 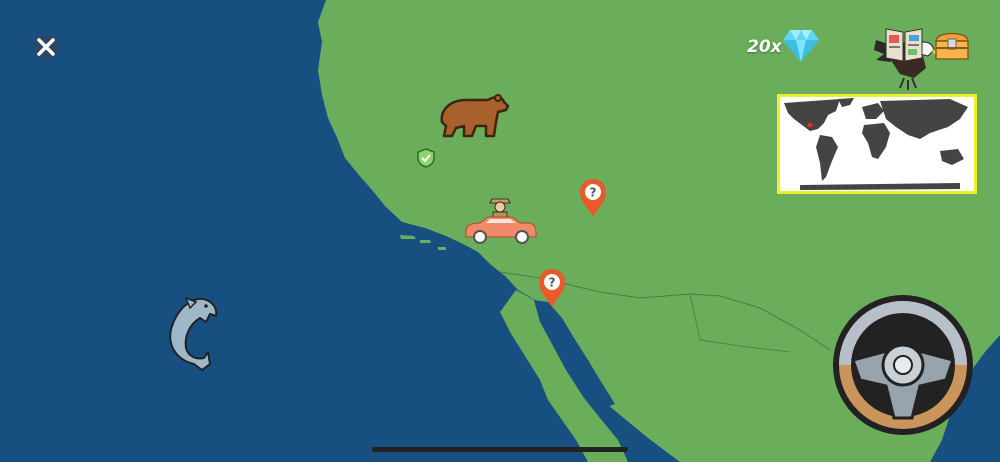 I want to click on treasure-chest-button, so click(x=952, y=47).